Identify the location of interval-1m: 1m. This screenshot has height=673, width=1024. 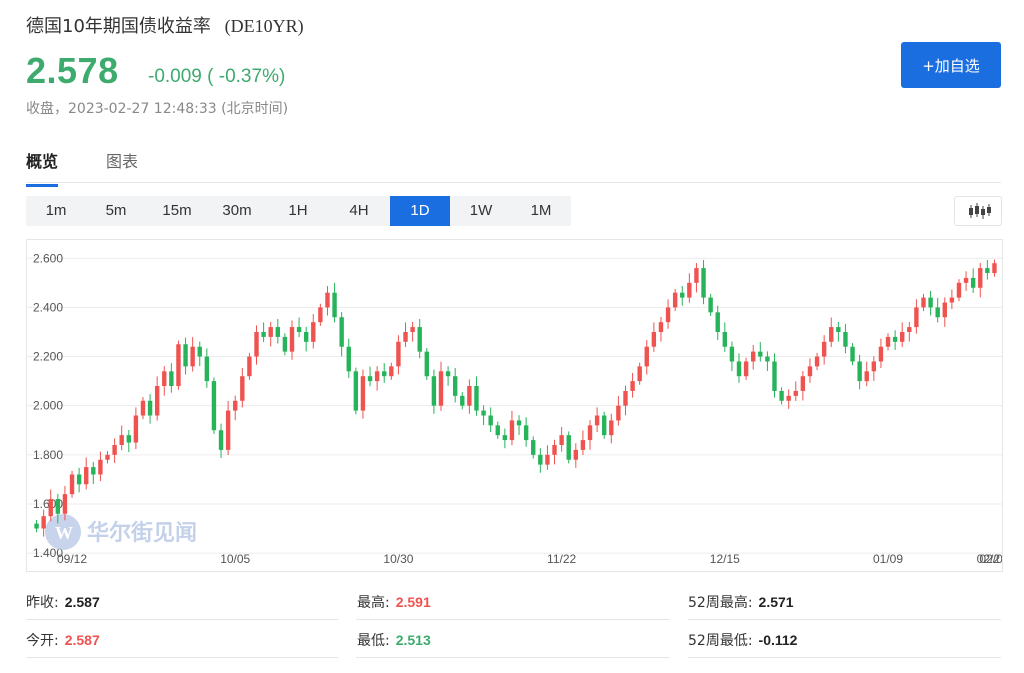
(56, 211).